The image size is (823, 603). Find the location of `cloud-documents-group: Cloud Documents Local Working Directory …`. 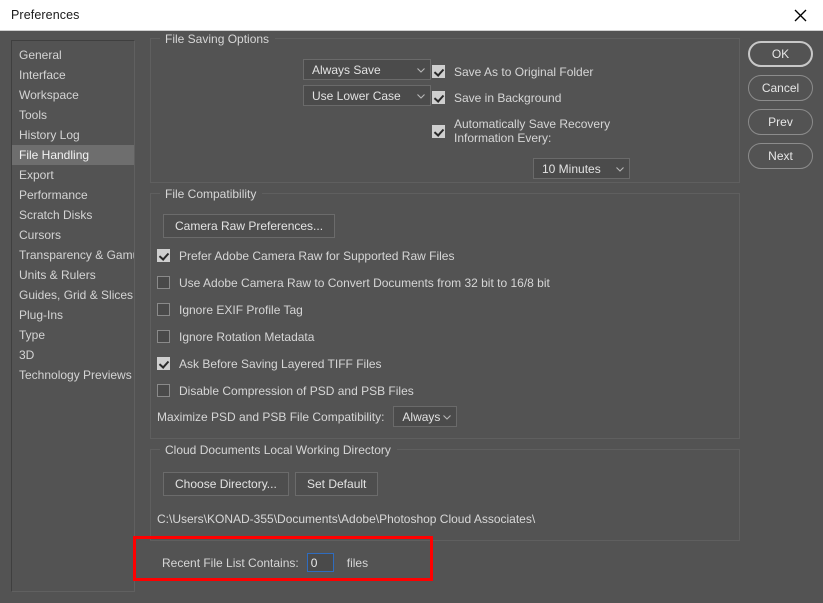

cloud-documents-group: Cloud Documents Local Working Directory … is located at coordinates (445, 492).